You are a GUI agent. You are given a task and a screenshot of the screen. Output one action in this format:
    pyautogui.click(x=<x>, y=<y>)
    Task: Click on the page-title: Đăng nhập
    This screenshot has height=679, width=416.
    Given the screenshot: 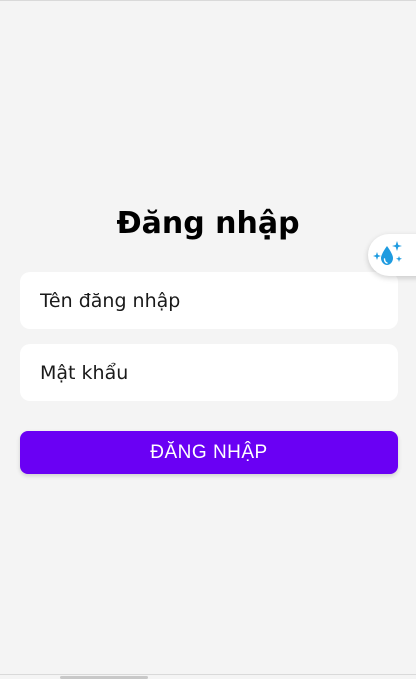 What is the action you would take?
    pyautogui.click(x=208, y=223)
    